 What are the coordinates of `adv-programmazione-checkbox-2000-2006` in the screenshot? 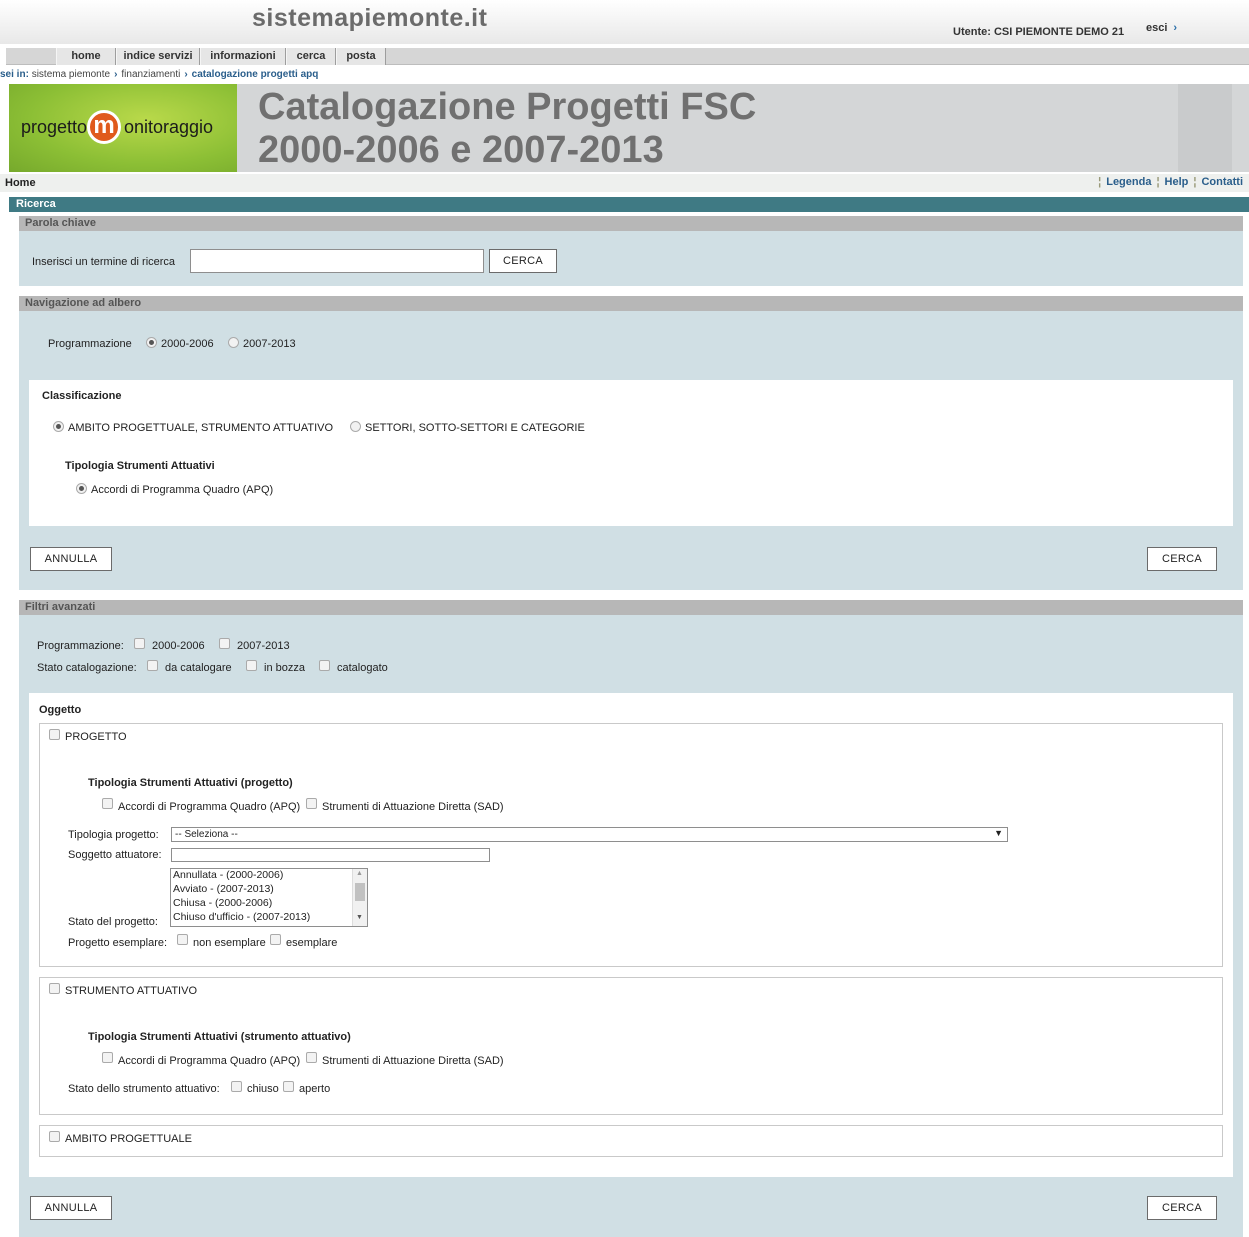 It's located at (139, 643).